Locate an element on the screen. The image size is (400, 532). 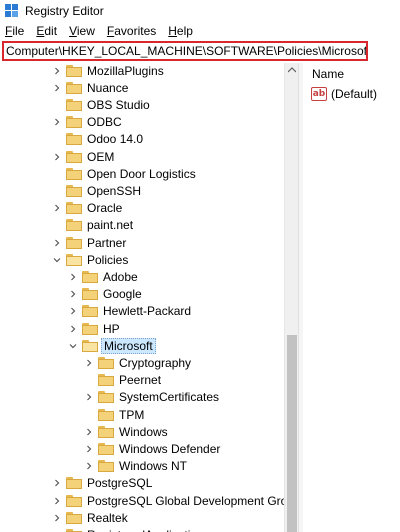
tree-node: Partner is located at coordinates (89, 242).